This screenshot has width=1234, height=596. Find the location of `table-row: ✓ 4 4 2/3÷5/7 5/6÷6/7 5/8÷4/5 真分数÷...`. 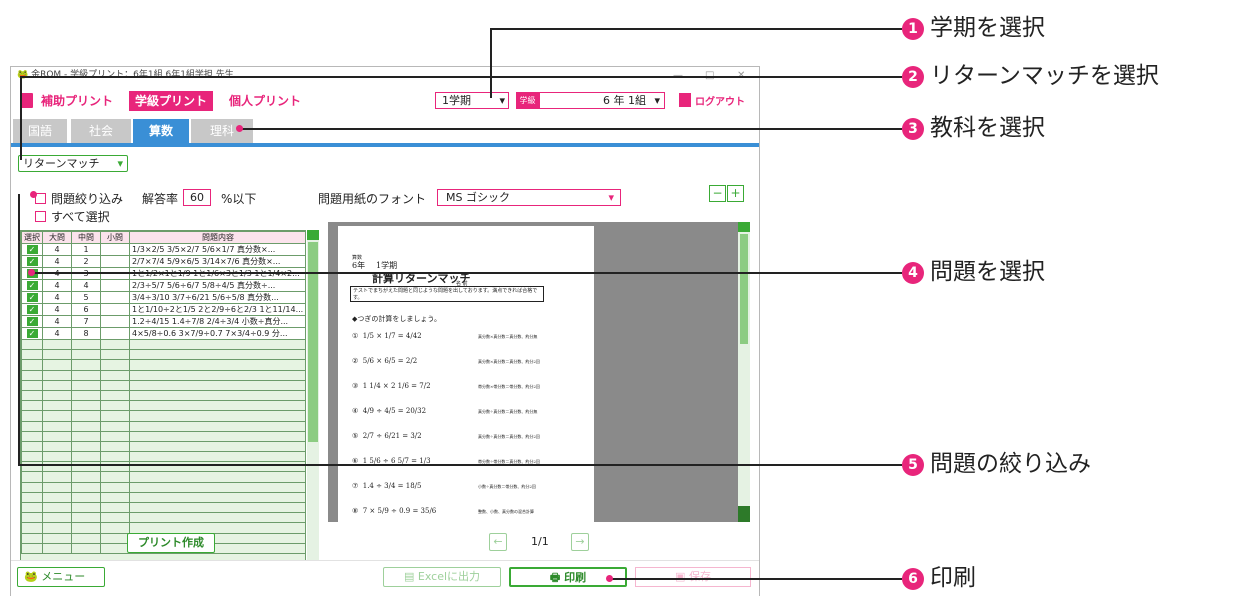

table-row: ✓ 4 4 2/3÷5/7 5/6÷6/7 5/8÷4/5 真分数÷... is located at coordinates (163, 285).